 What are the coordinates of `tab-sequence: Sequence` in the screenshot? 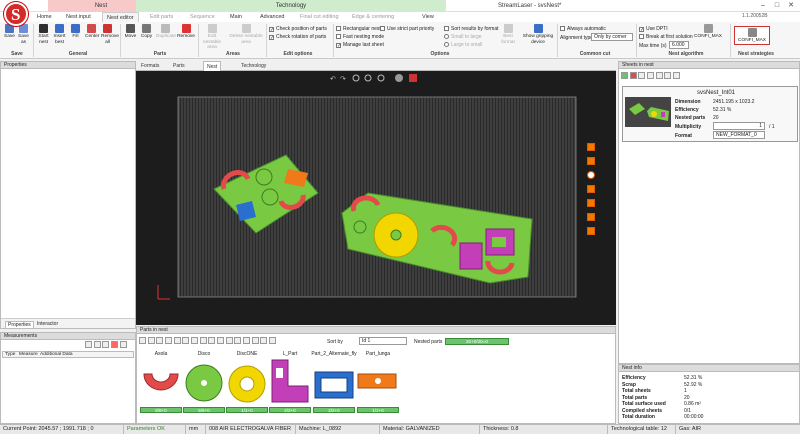 It's located at (202, 17).